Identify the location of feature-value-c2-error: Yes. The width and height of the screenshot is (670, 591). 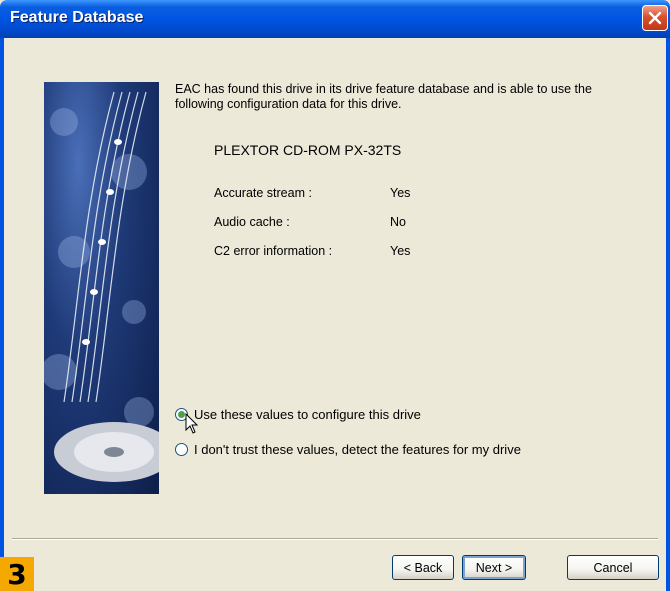
(400, 251).